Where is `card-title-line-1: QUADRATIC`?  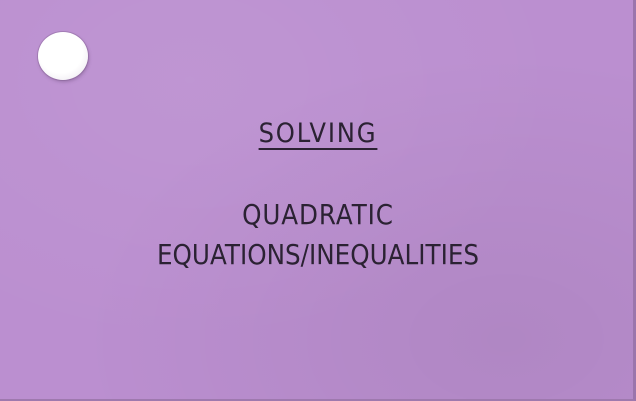 card-title-line-1: QUADRATIC is located at coordinates (318, 214).